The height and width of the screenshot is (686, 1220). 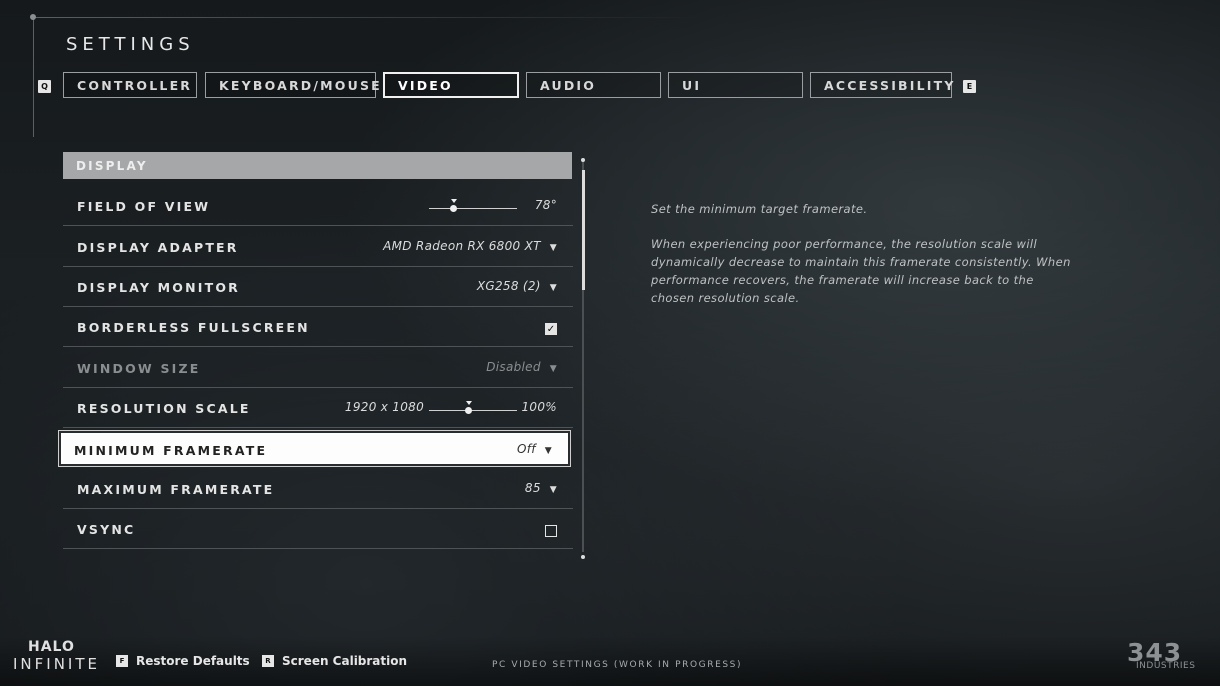 What do you see at coordinates (593, 85) in the screenshot?
I see `tab-audio: AUDIO` at bounding box center [593, 85].